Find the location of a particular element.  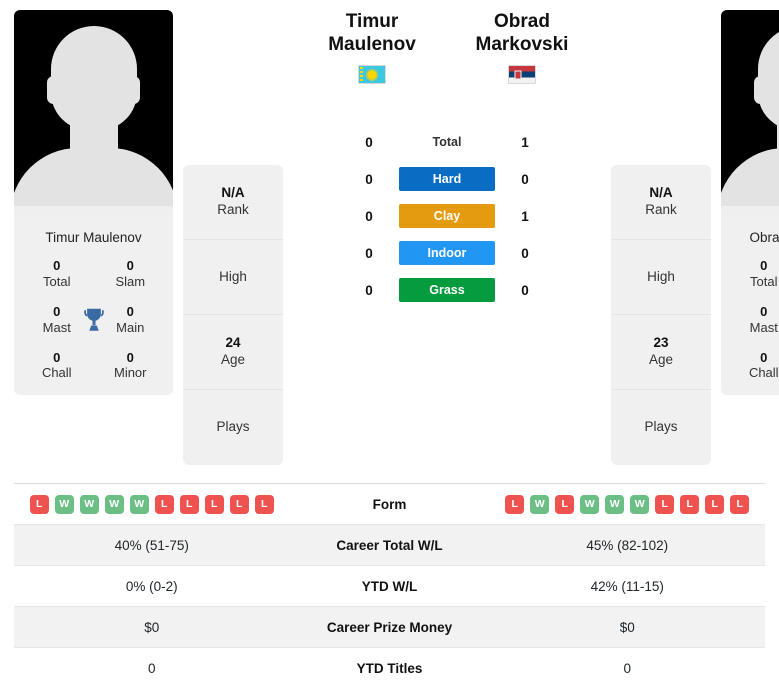

right-player-first-name: Obrad is located at coordinates (522, 21).